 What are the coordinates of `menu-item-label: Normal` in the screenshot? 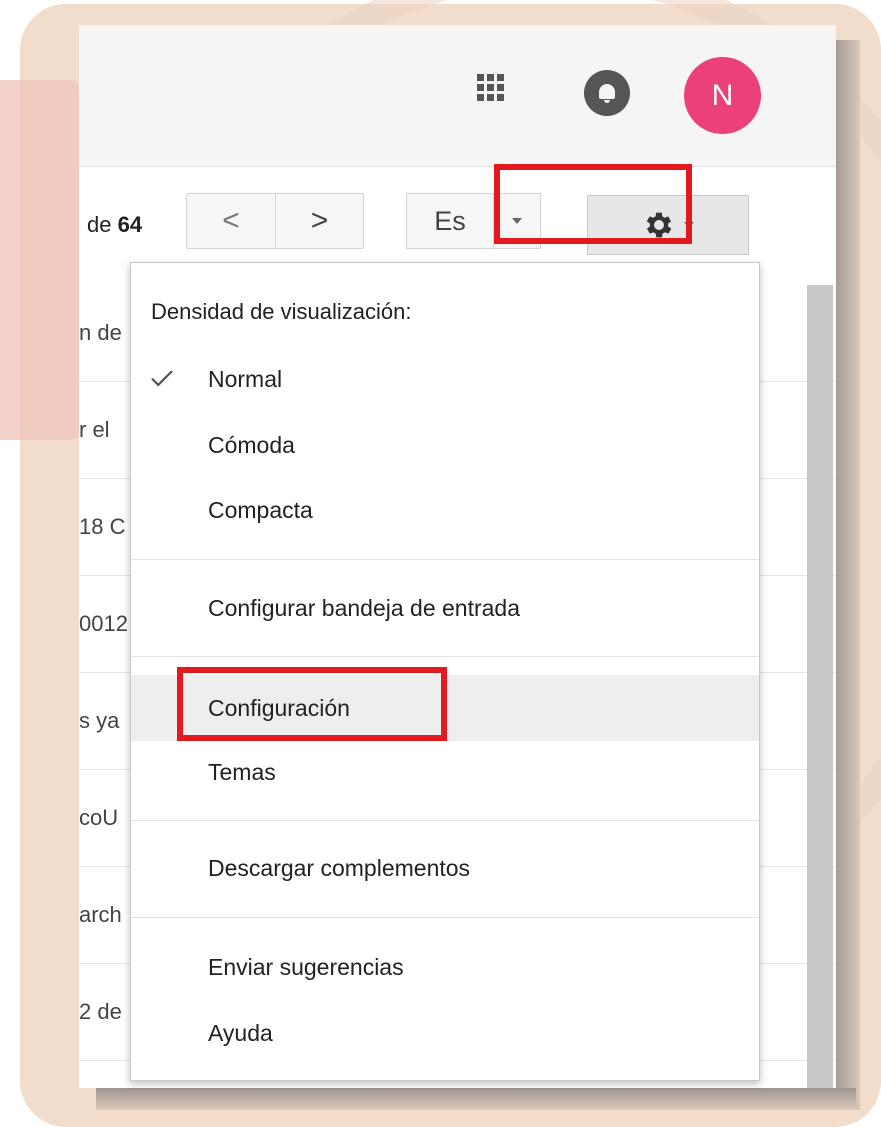 It's located at (245, 378).